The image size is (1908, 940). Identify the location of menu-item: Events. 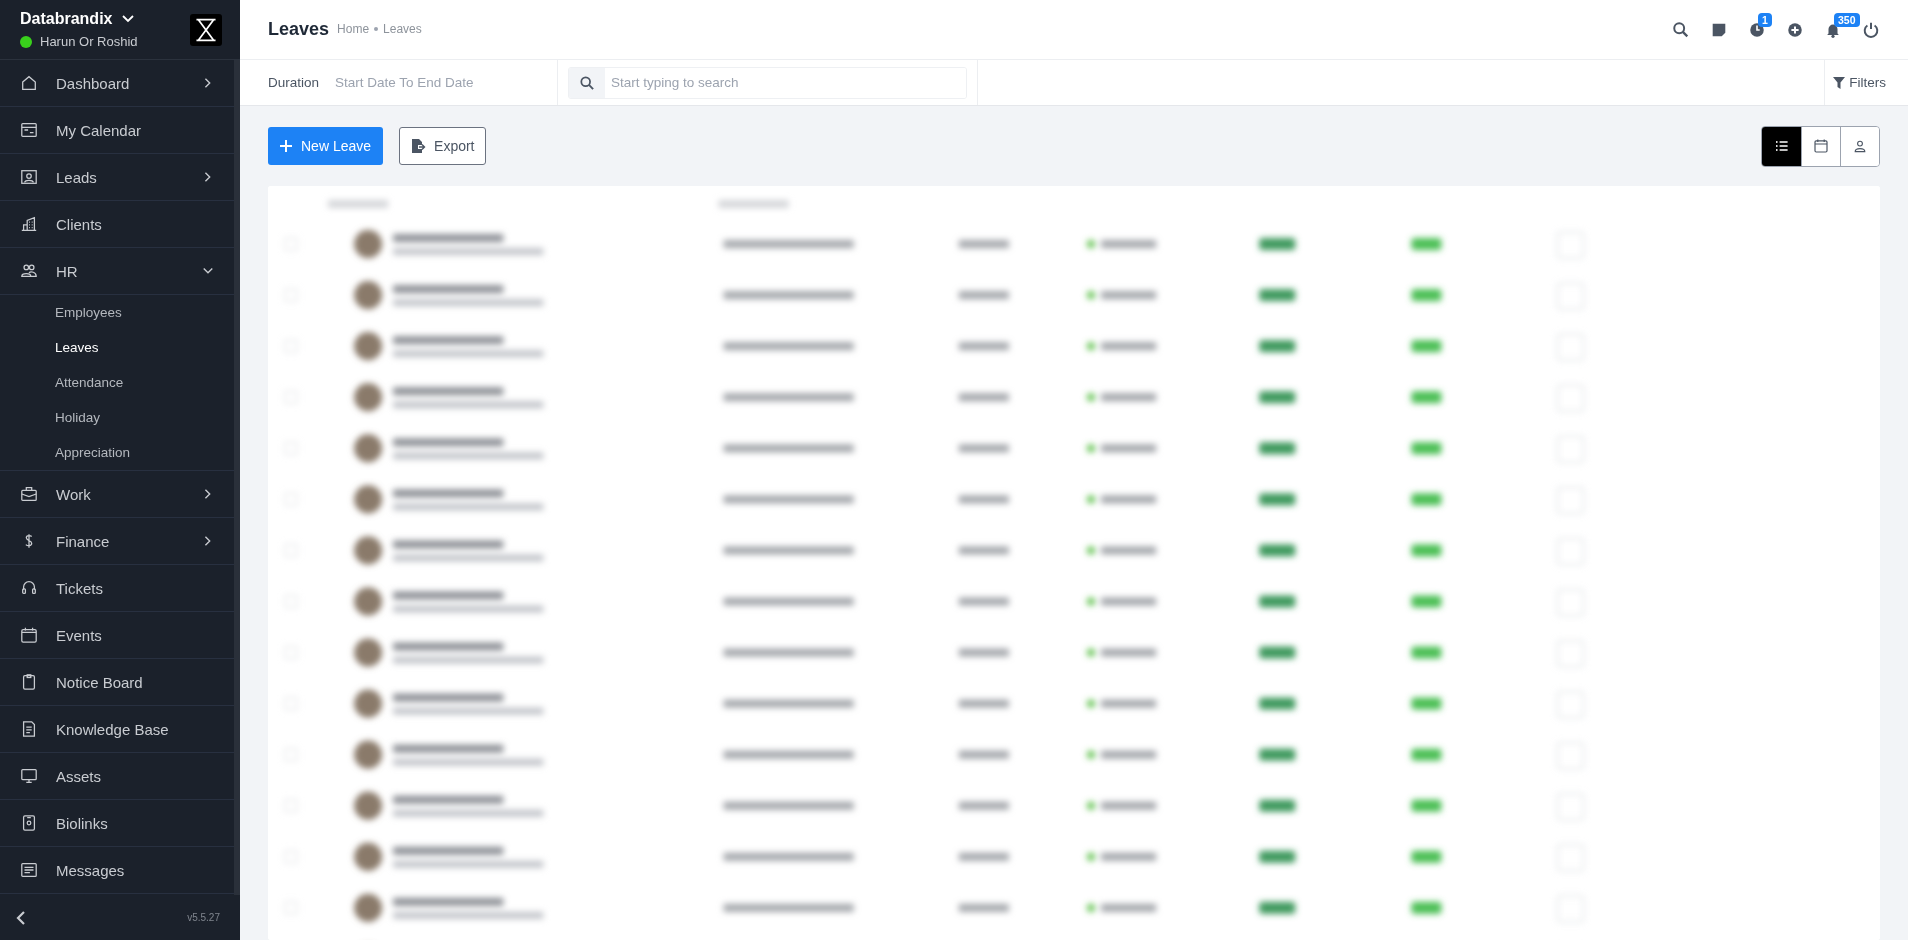
(117, 635).